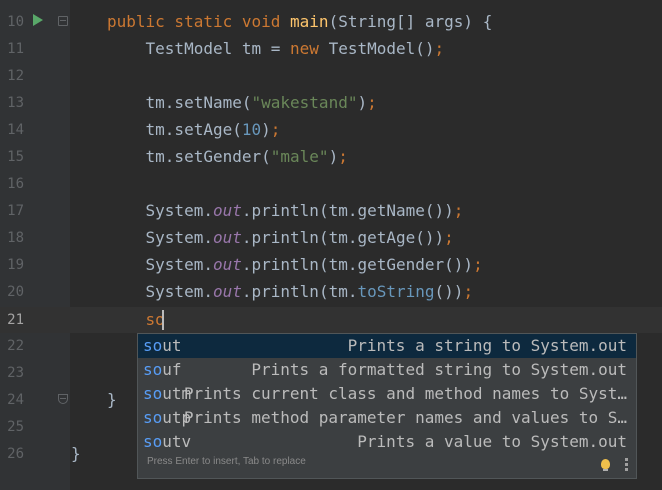 This screenshot has width=662, height=490. Describe the element at coordinates (299, 156) in the screenshot. I see `string-literal: "male"` at that location.